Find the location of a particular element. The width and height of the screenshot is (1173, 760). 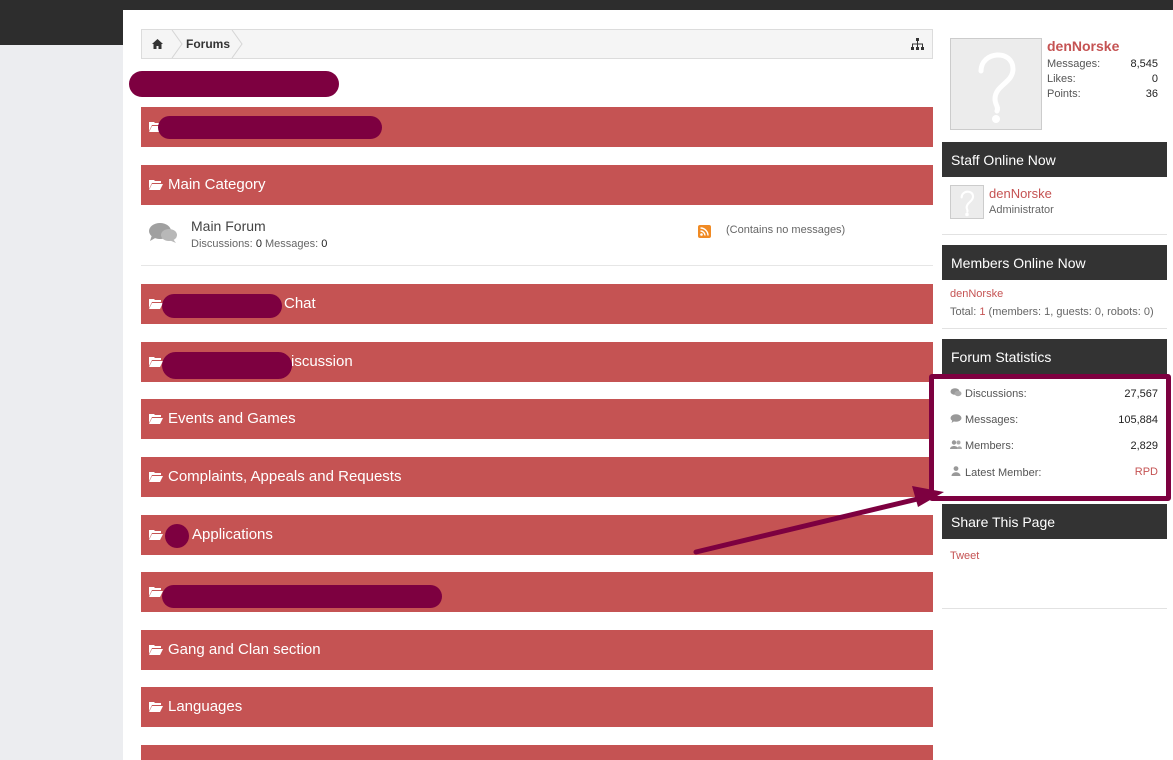

annotation-arrow is located at coordinates (818, 520).